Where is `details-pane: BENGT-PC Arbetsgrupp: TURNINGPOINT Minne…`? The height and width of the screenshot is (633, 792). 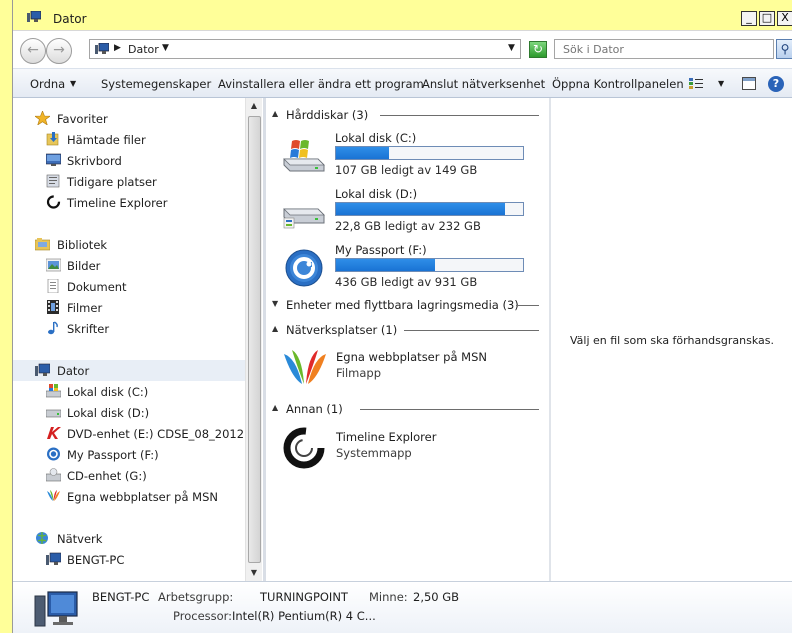 details-pane: BENGT-PC Arbetsgrupp: TURNINGPOINT Minne… is located at coordinates (402, 607).